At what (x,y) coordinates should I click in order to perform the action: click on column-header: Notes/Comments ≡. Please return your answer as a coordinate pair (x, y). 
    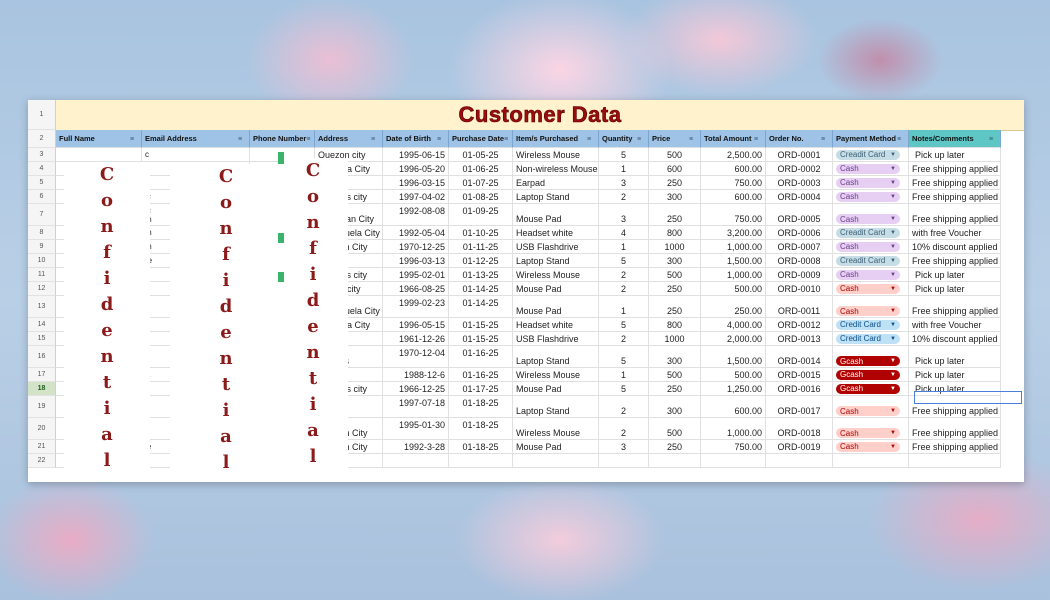
    Looking at the image, I should click on (955, 139).